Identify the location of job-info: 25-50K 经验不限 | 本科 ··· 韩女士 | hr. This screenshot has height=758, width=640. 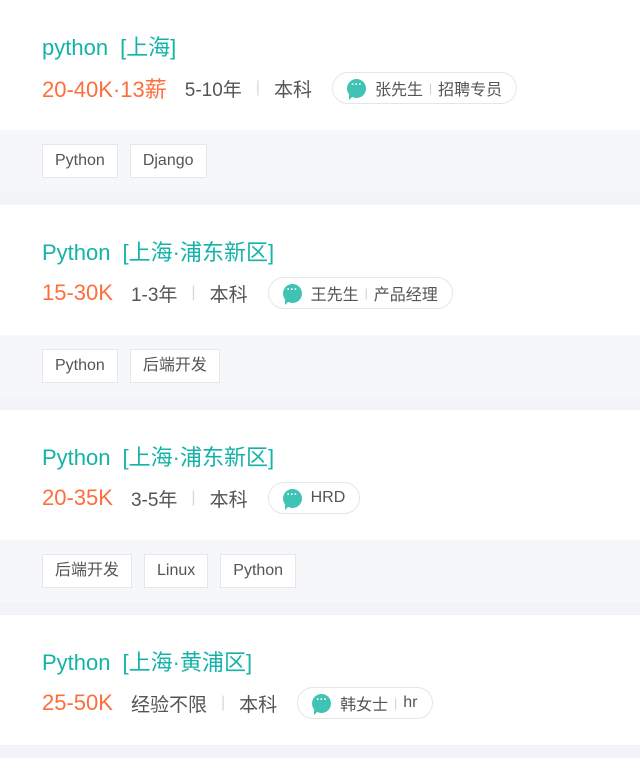
(237, 703).